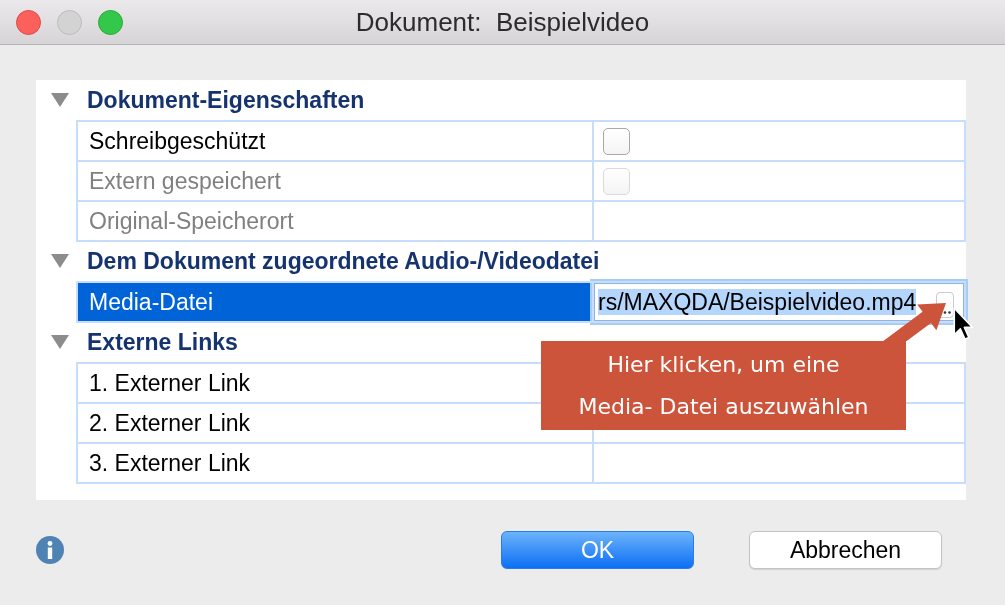  What do you see at coordinates (226, 100) in the screenshot?
I see `section-title: Dokument-Eigenschaften` at bounding box center [226, 100].